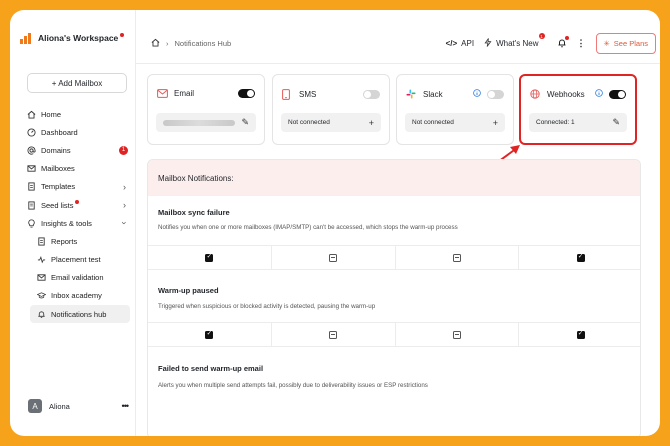  I want to click on sidebar-item-dashboard: Dashboard, so click(78, 132).